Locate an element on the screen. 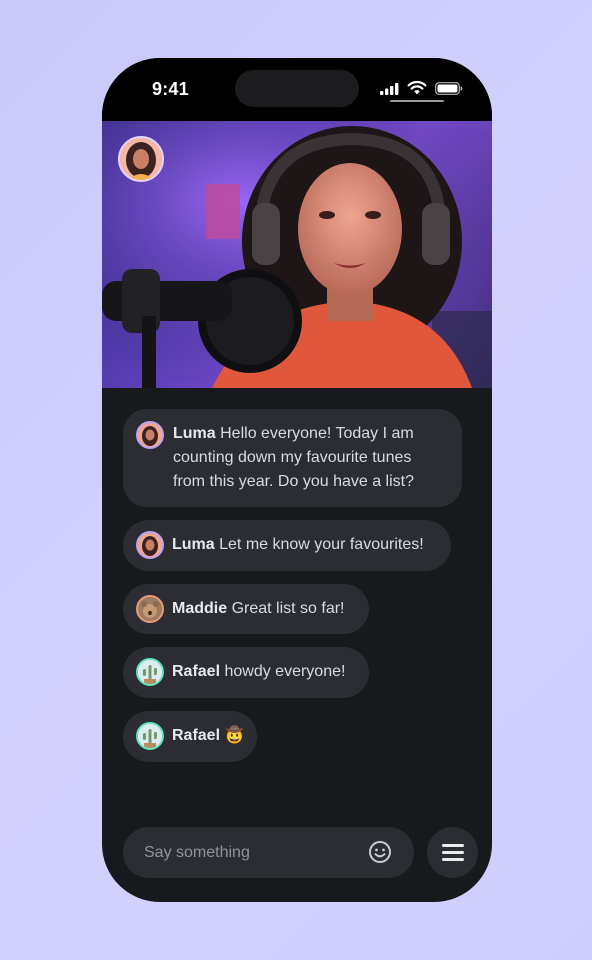 This screenshot has width=592, height=960. message-author: Maddie is located at coordinates (200, 608).